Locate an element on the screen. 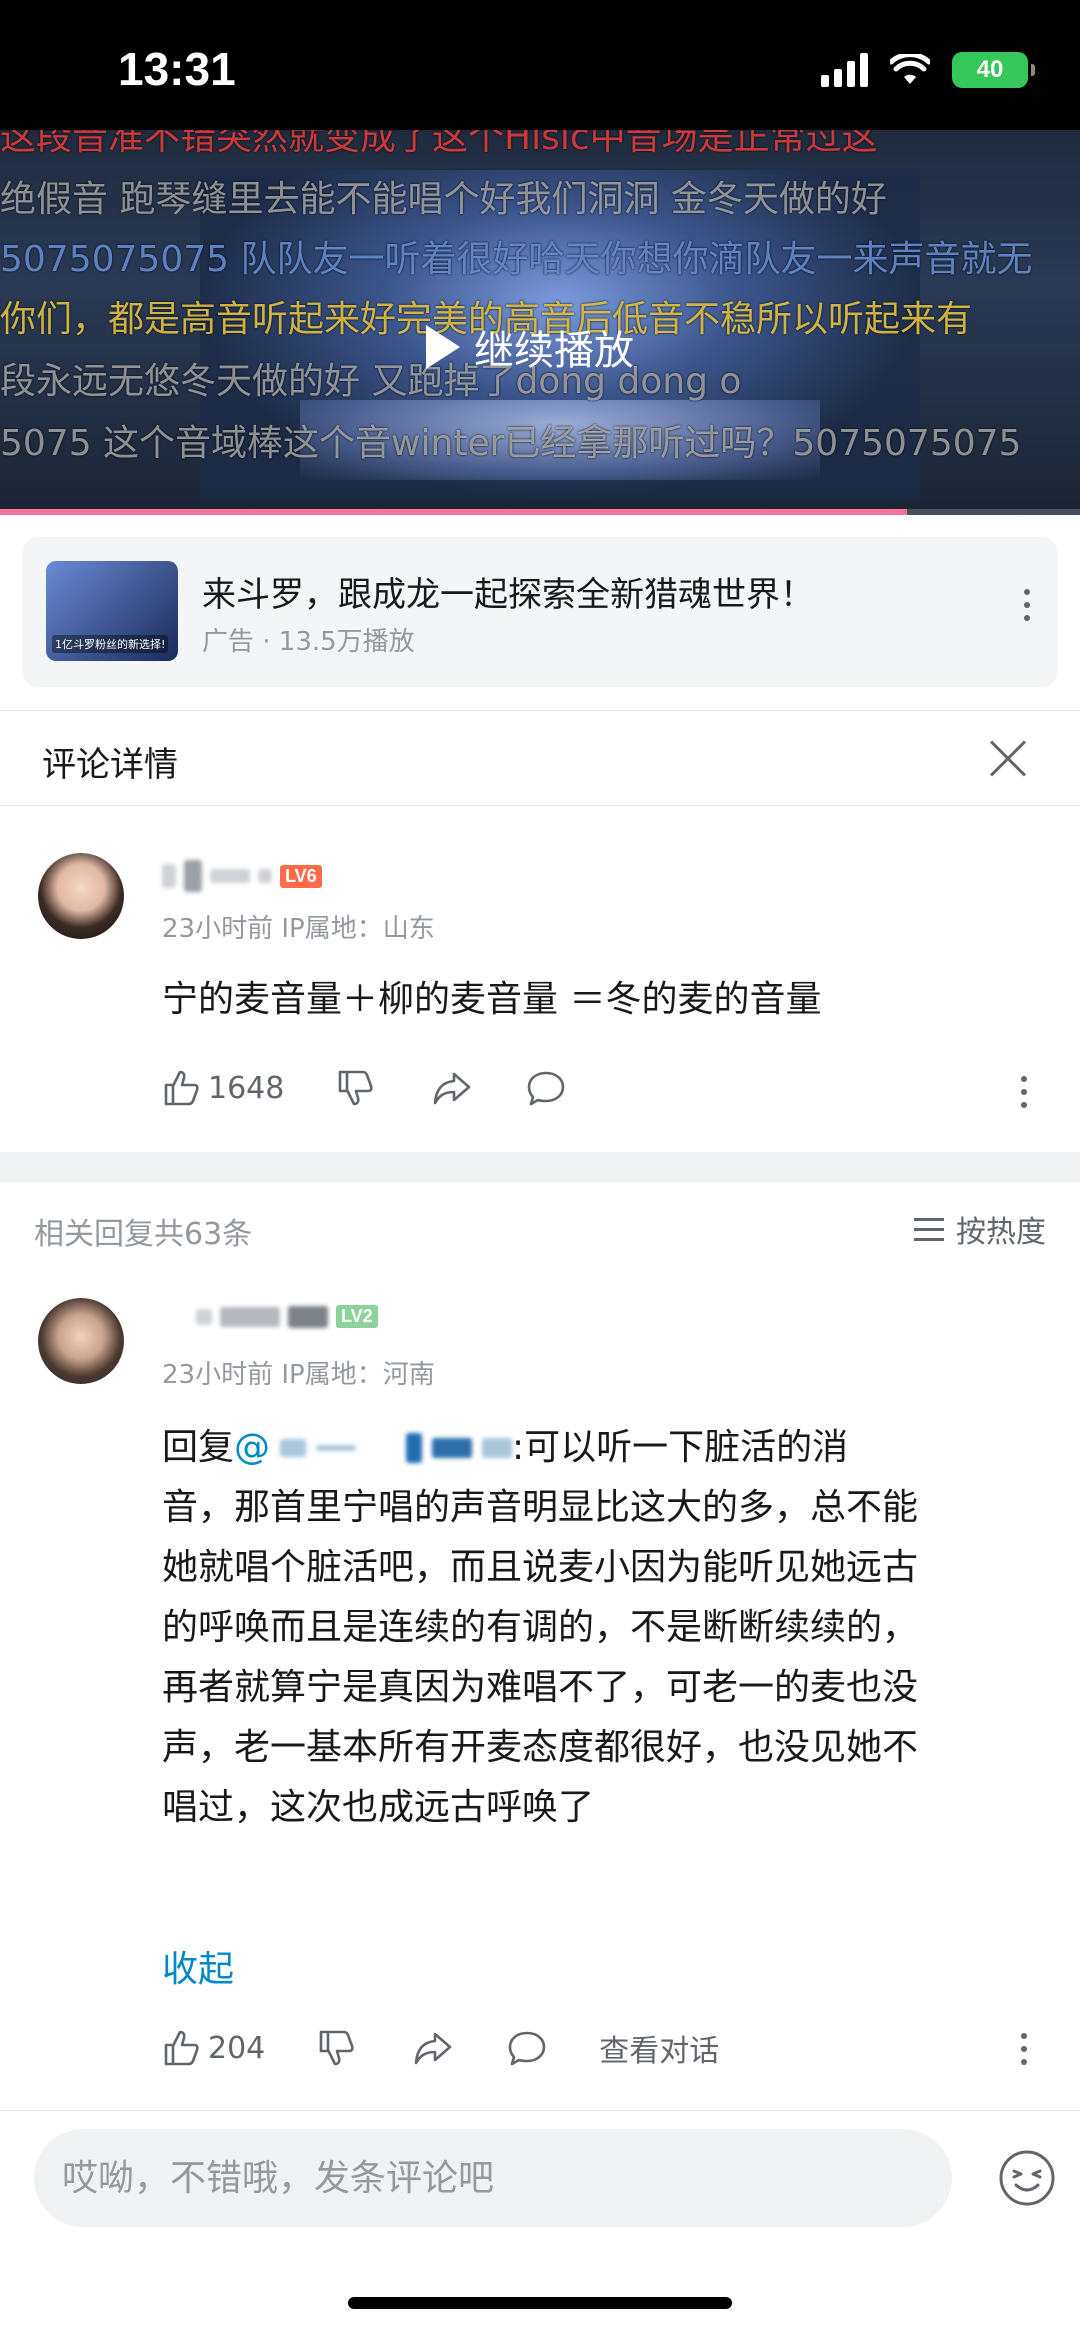 The image size is (1080, 2337). collapse-link: 收起 is located at coordinates (198, 1966).